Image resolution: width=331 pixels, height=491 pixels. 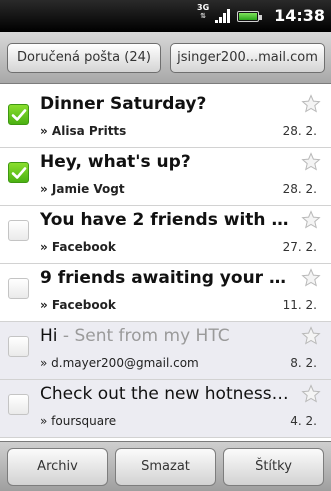 I want to click on bottom-toolbar: Archiv Smazat Štítky, so click(x=165, y=466).